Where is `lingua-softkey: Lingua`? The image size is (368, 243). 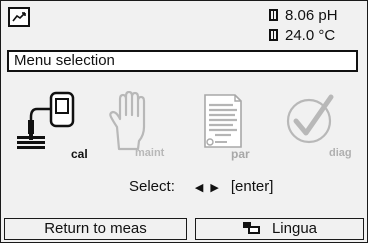
lingua-softkey: Lingua is located at coordinates (279, 229).